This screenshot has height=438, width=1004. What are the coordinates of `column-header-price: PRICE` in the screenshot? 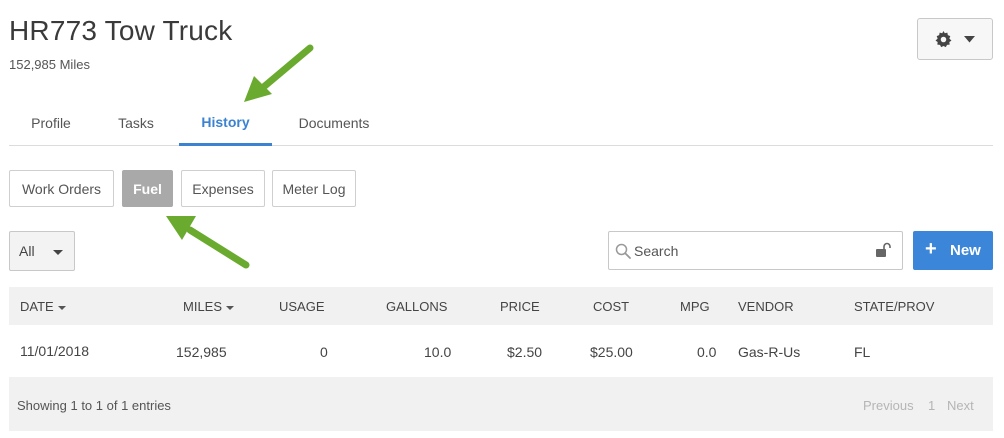 It's located at (520, 306).